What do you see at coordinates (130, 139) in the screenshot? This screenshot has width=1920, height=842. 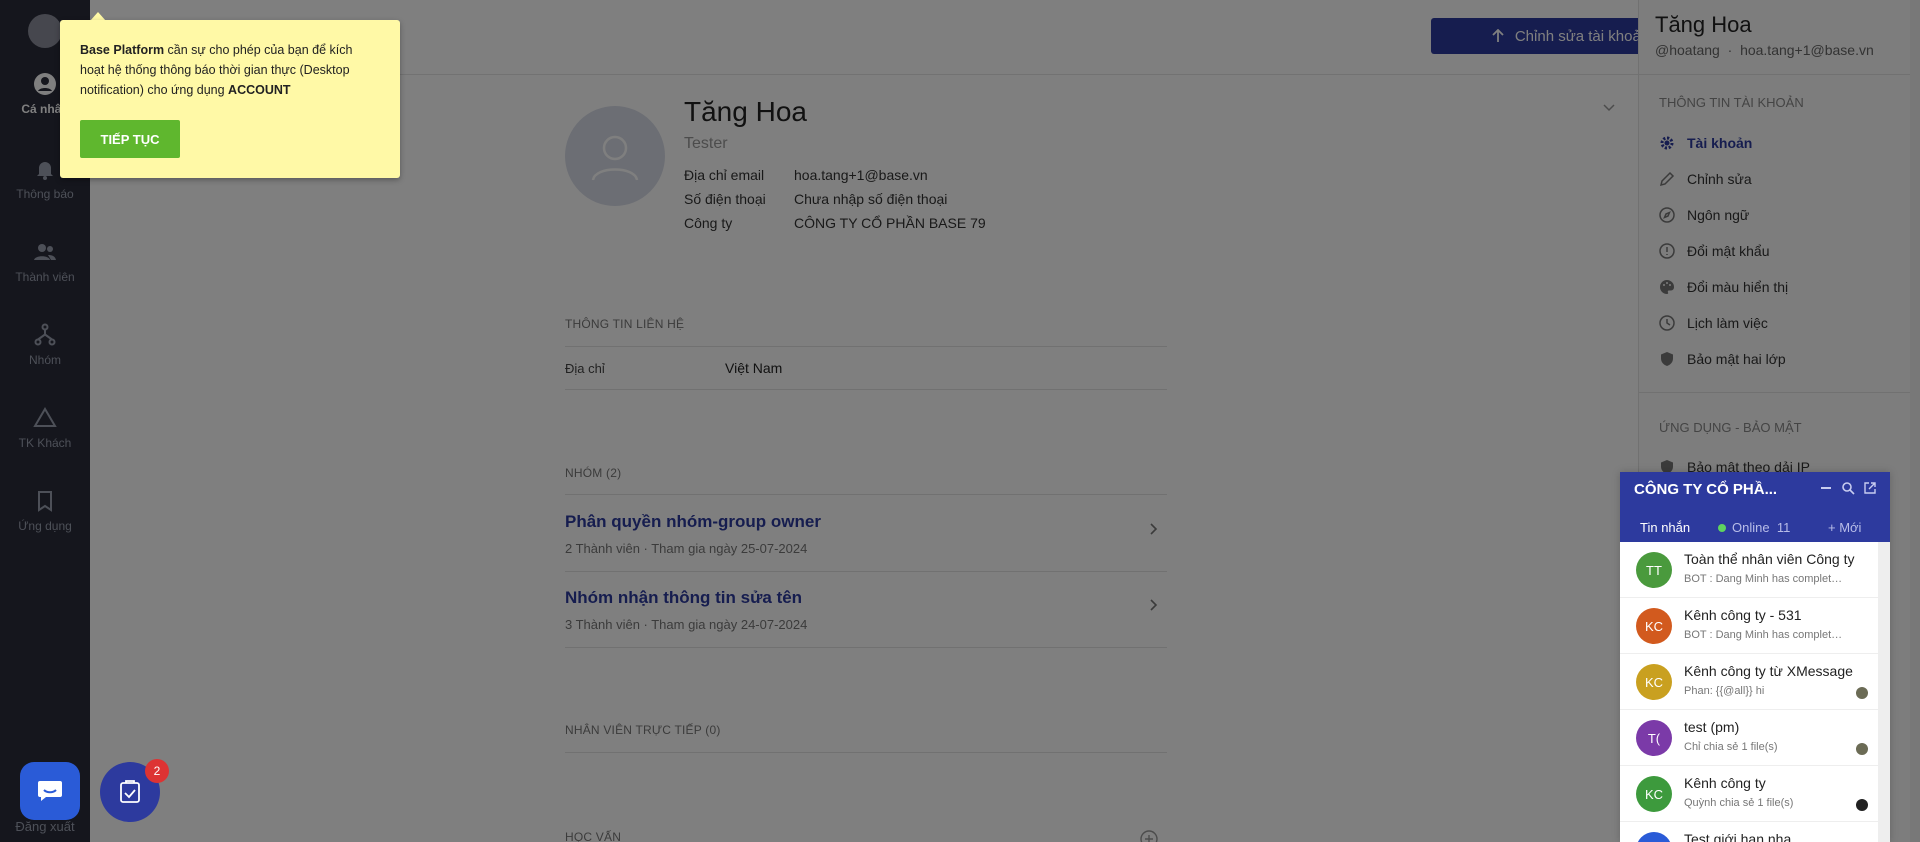 I see `continue-button: TIẾP TỤC` at bounding box center [130, 139].